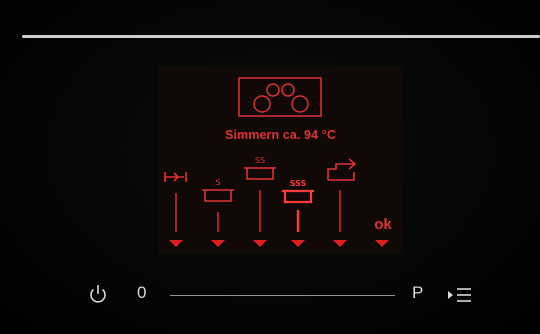 The width and height of the screenshot is (540, 334). I want to click on status-text: Simmern ca. 94 °C, so click(280, 135).